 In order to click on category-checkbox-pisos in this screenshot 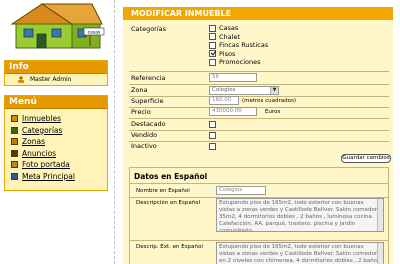, I will do `click(212, 54)`.